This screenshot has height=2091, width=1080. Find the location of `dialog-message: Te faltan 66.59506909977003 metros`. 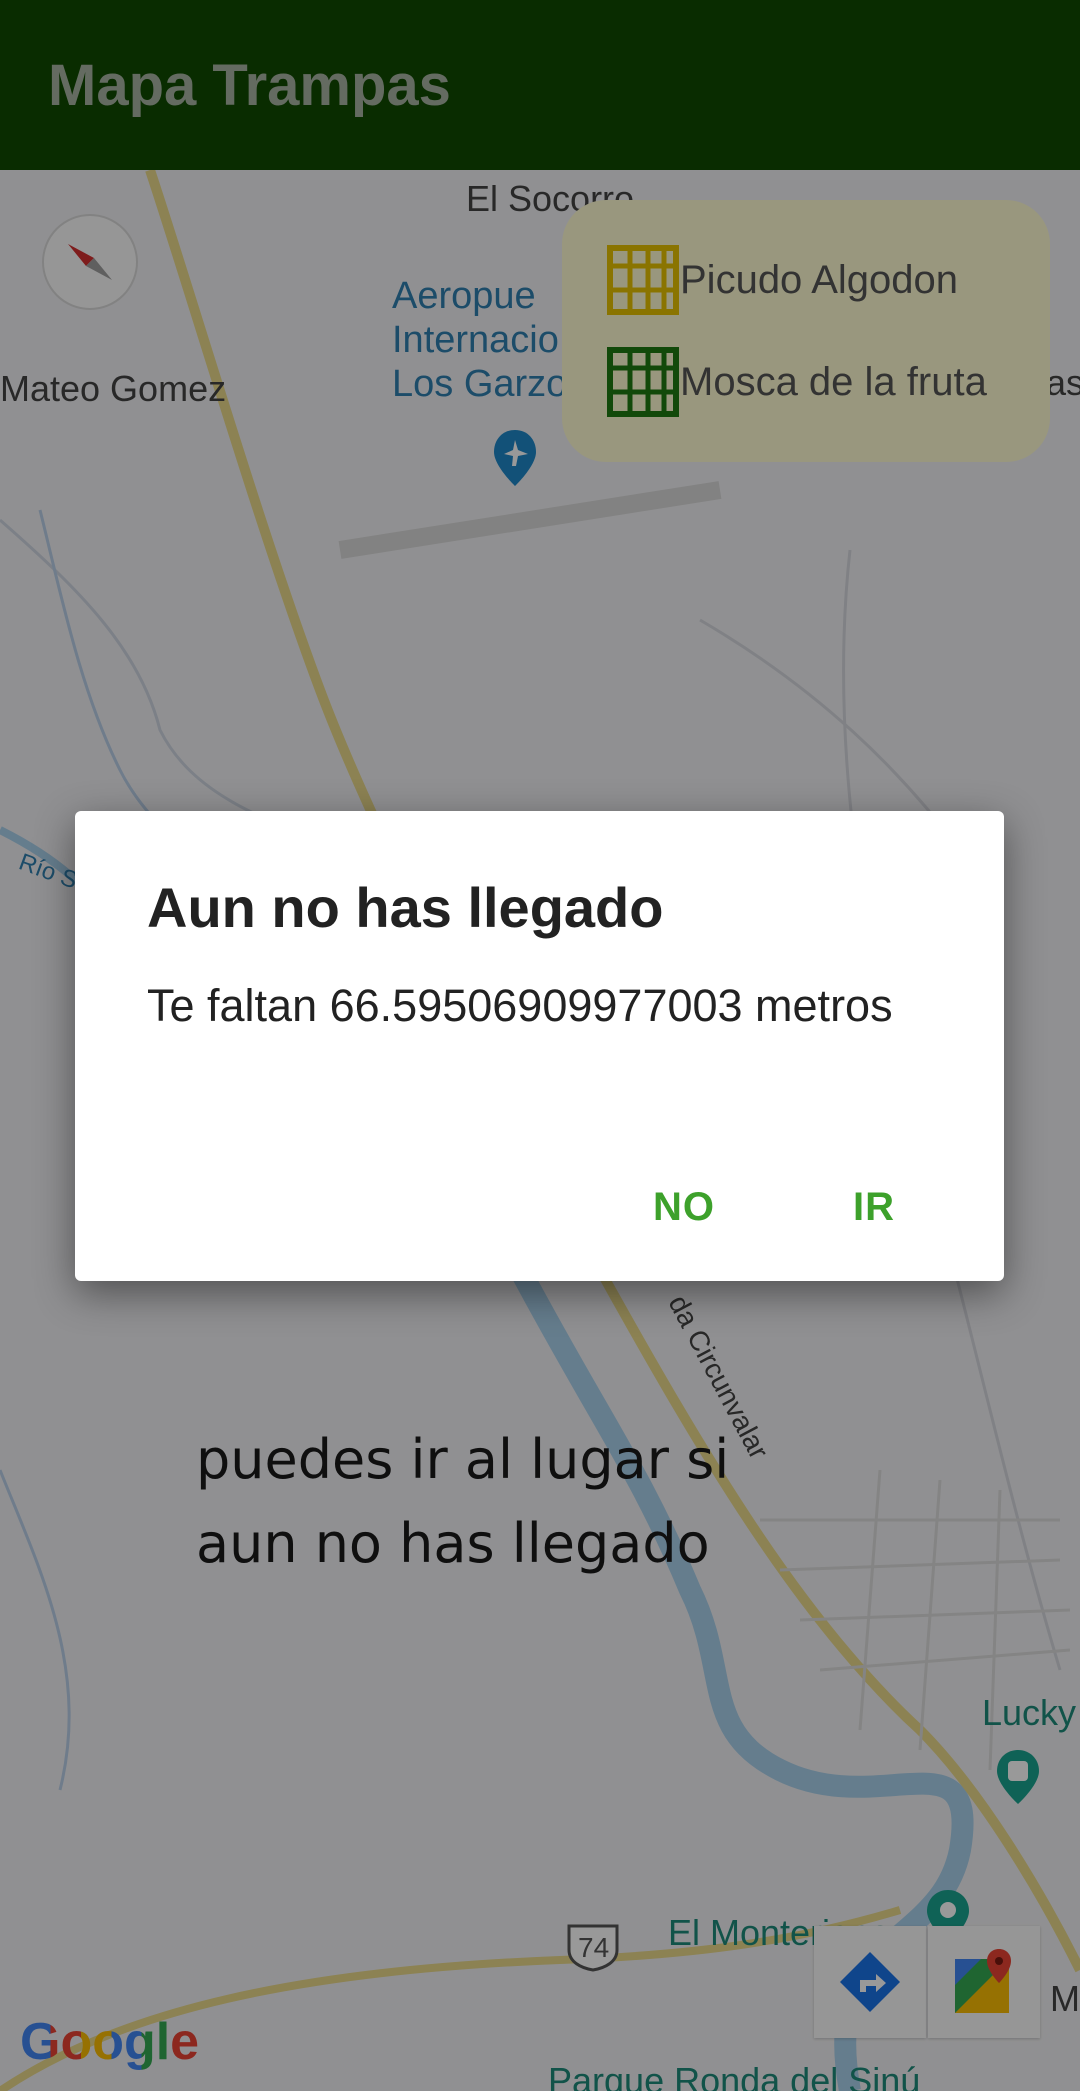

dialog-message: Te faltan 66.59506909977003 metros is located at coordinates (520, 1005).